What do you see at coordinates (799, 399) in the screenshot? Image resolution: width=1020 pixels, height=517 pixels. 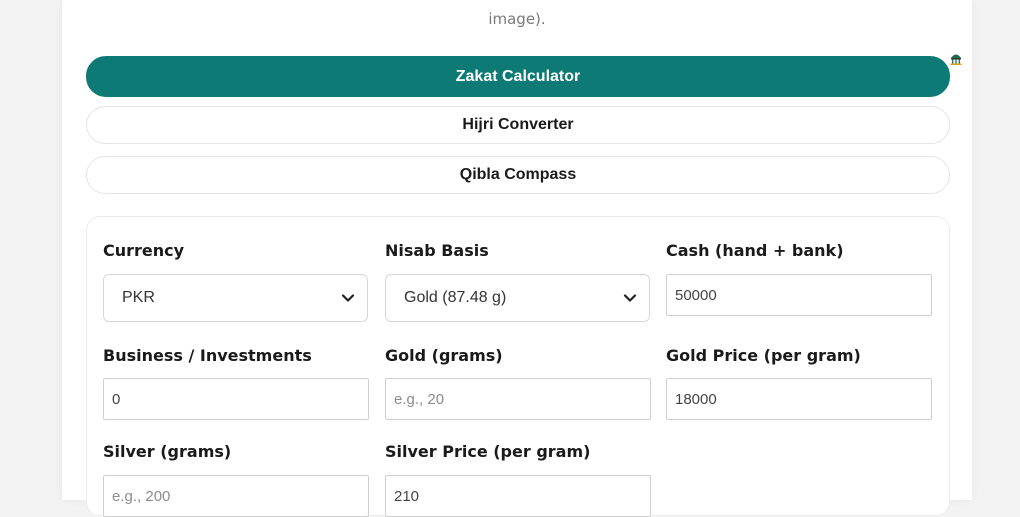 I see `gold-price-input: 18000` at bounding box center [799, 399].